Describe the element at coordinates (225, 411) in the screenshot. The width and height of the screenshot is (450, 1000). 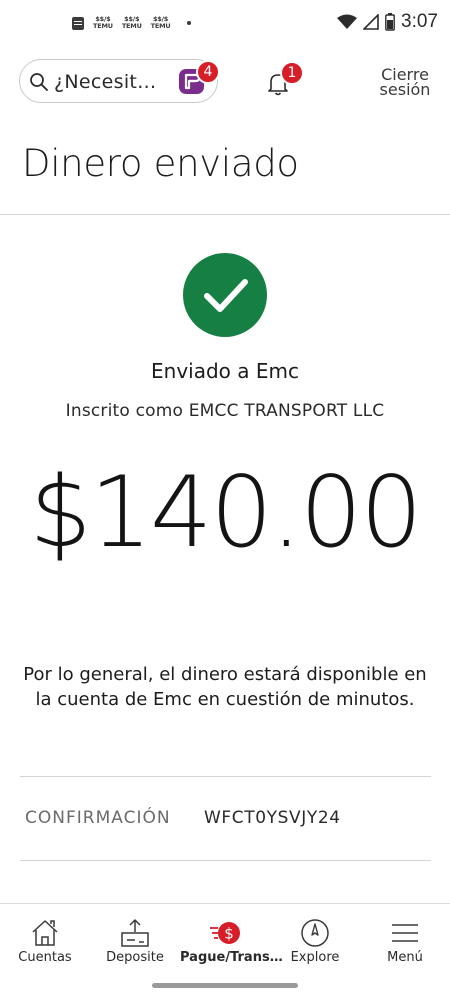
I see `enrolled-name: Inscrito como EMCC TRANSPORT LLC` at that location.